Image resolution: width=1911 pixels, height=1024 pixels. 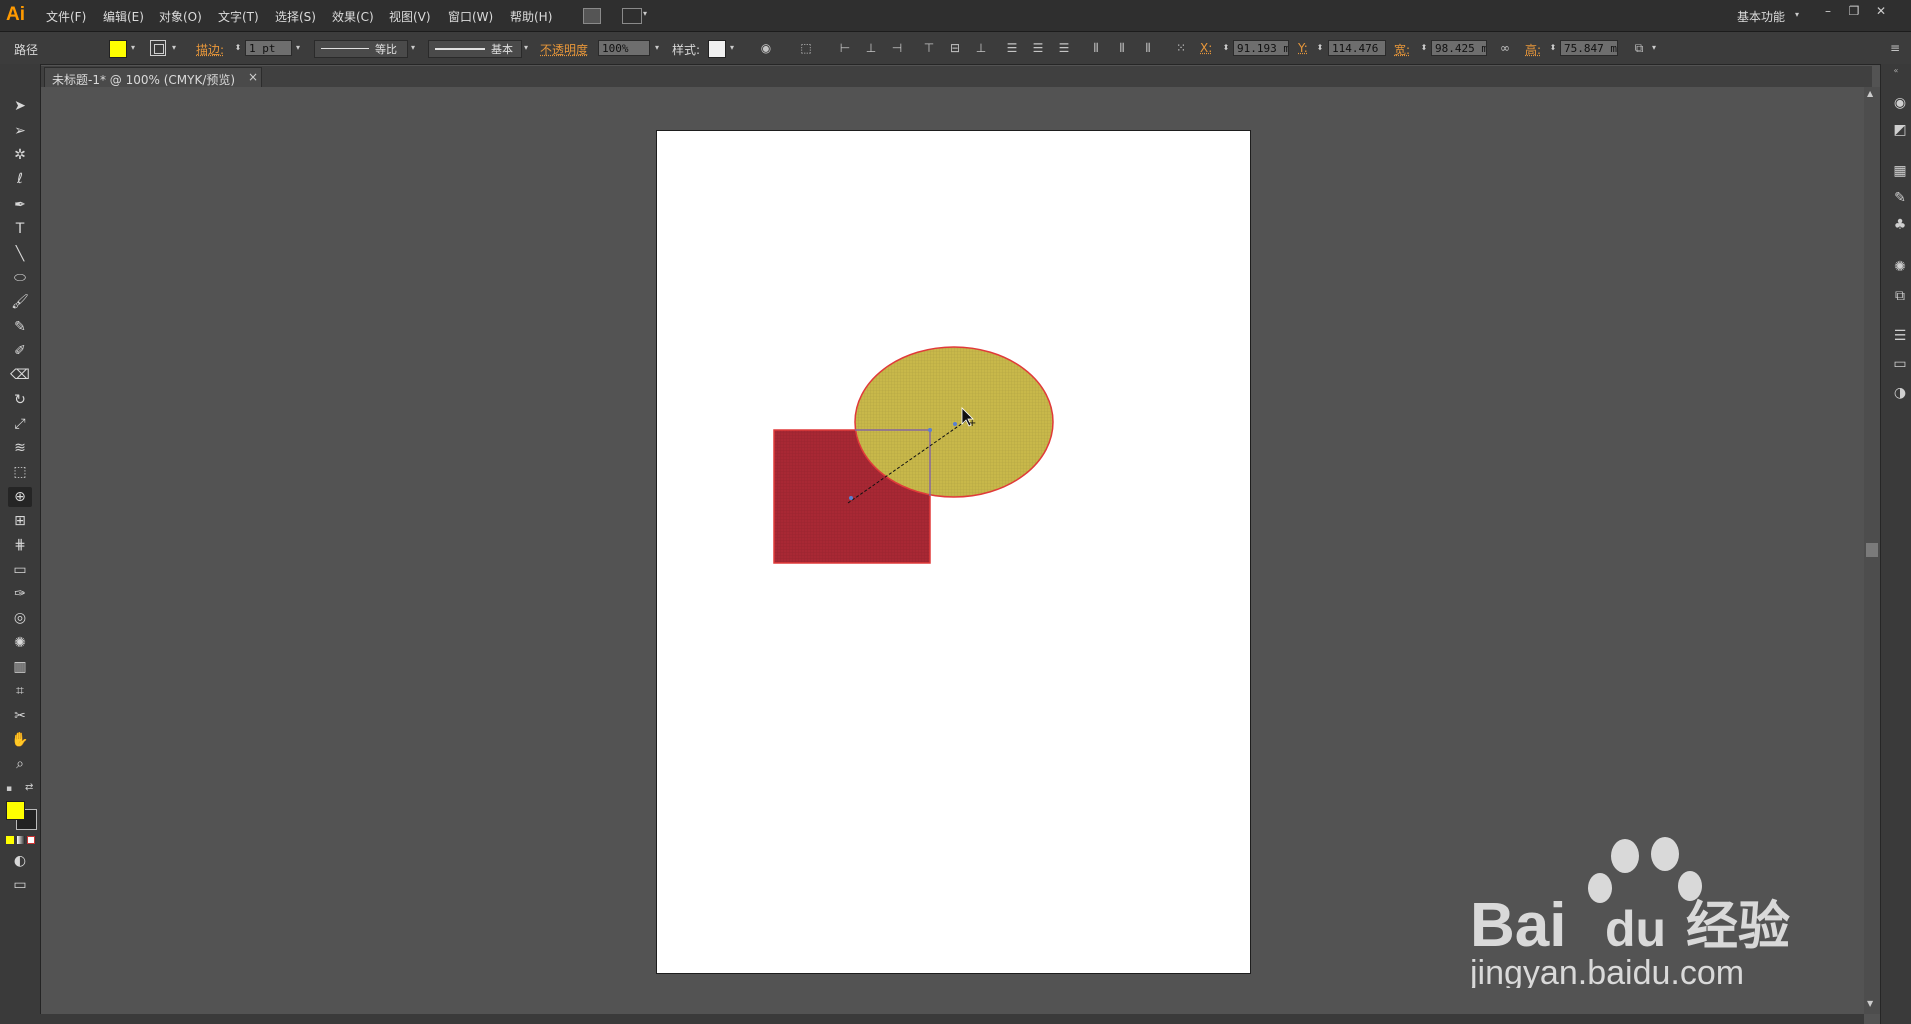 What do you see at coordinates (1645, 870) in the screenshot?
I see `baidu-paw-logo` at bounding box center [1645, 870].